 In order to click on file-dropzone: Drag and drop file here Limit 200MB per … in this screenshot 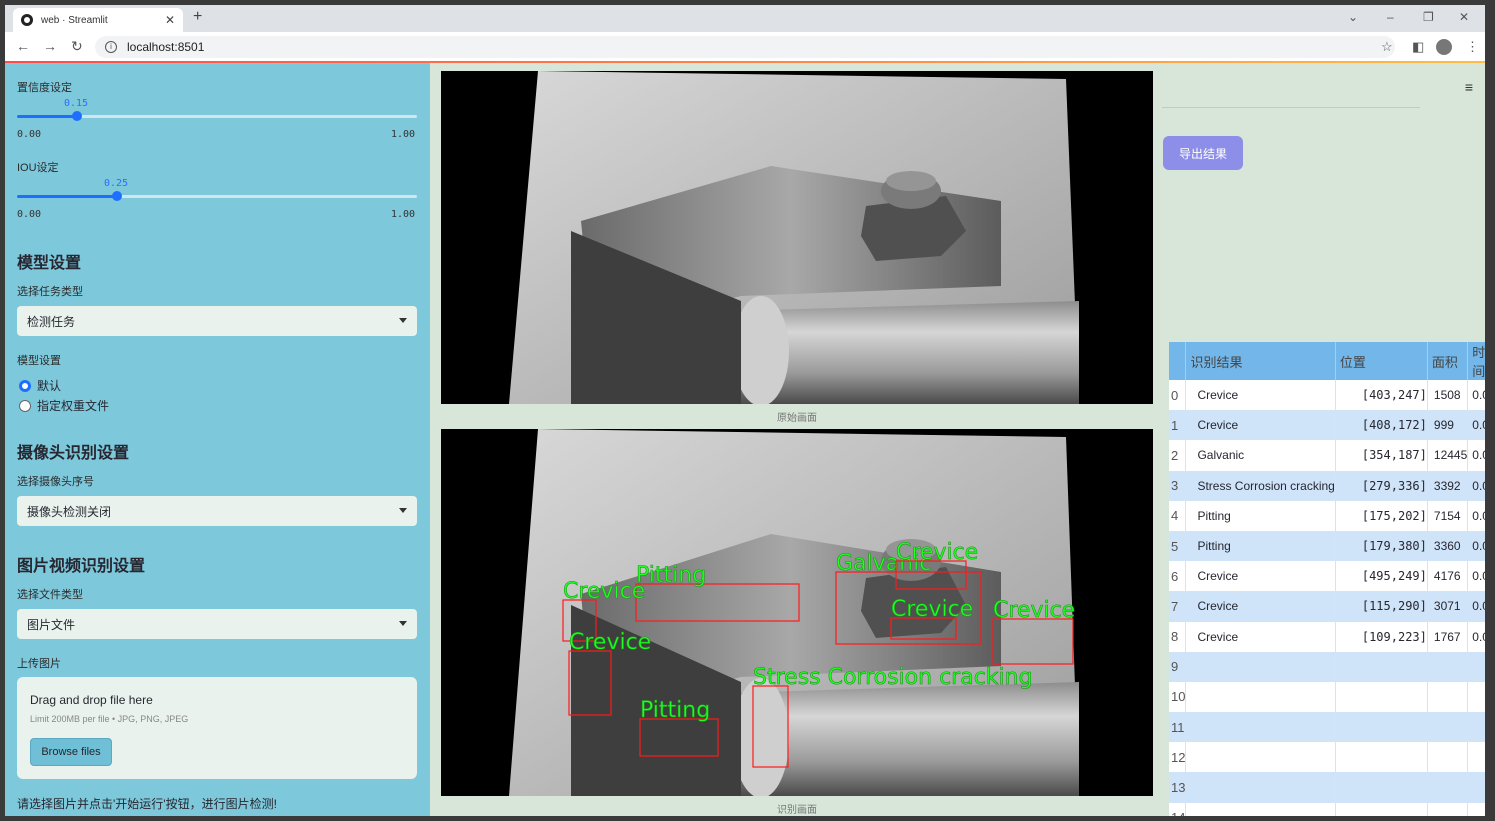, I will do `click(217, 728)`.